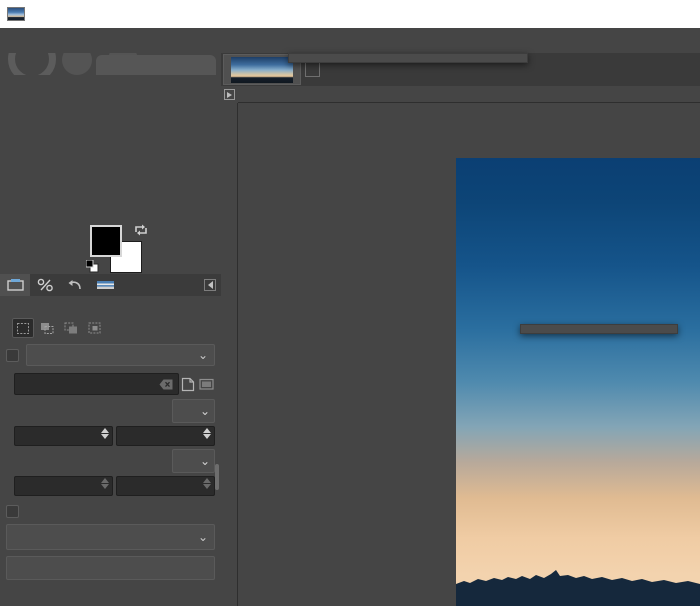  Describe the element at coordinates (16, 14) in the screenshot. I see `image-thumbnail-icon` at that location.